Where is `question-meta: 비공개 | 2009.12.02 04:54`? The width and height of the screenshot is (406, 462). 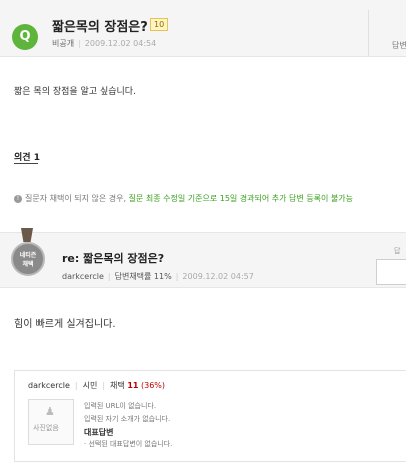
question-meta: 비공개 | 2009.12.02 04:54 is located at coordinates (104, 43).